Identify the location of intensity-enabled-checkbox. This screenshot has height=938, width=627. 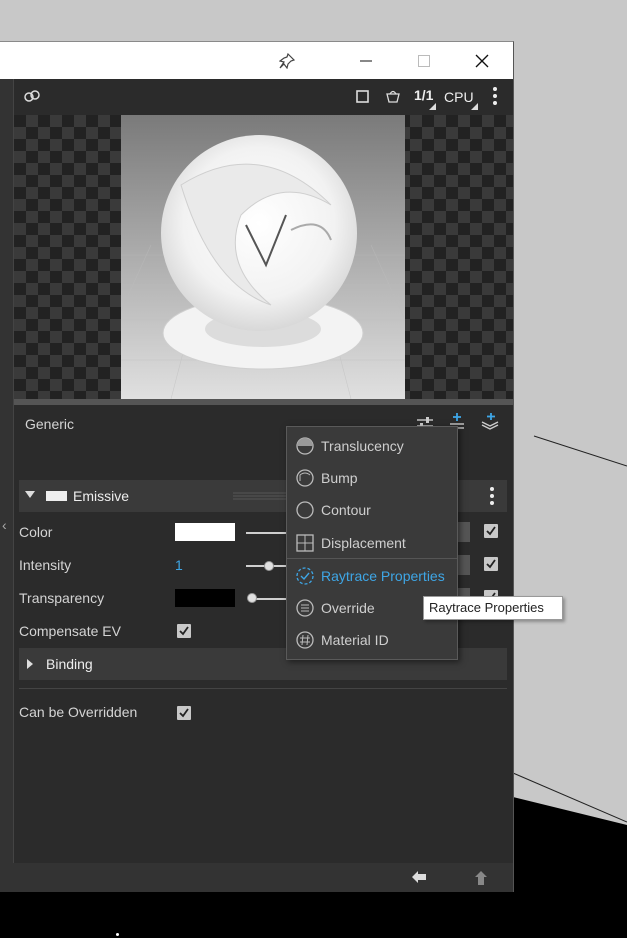
(491, 564).